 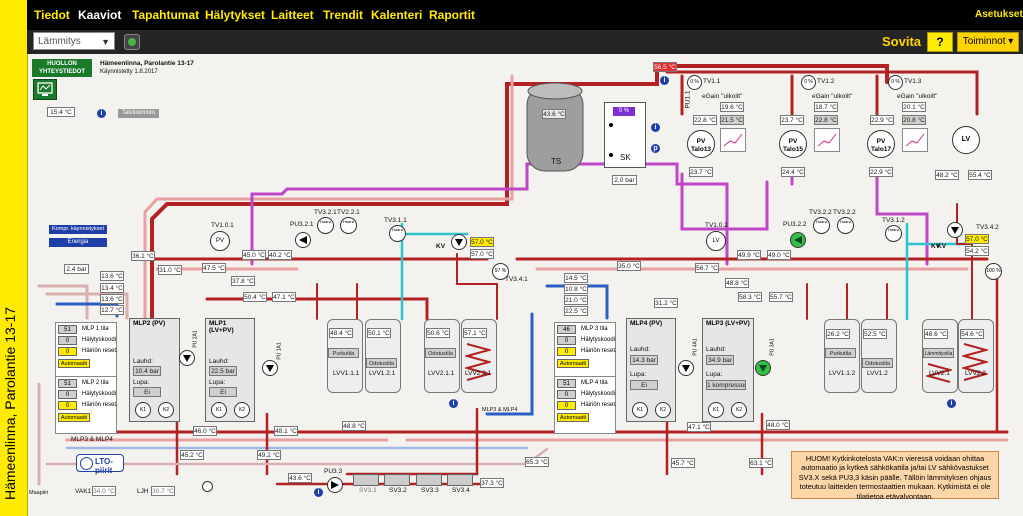 I want to click on tank-status: Lämmitystila, so click(x=938, y=353).